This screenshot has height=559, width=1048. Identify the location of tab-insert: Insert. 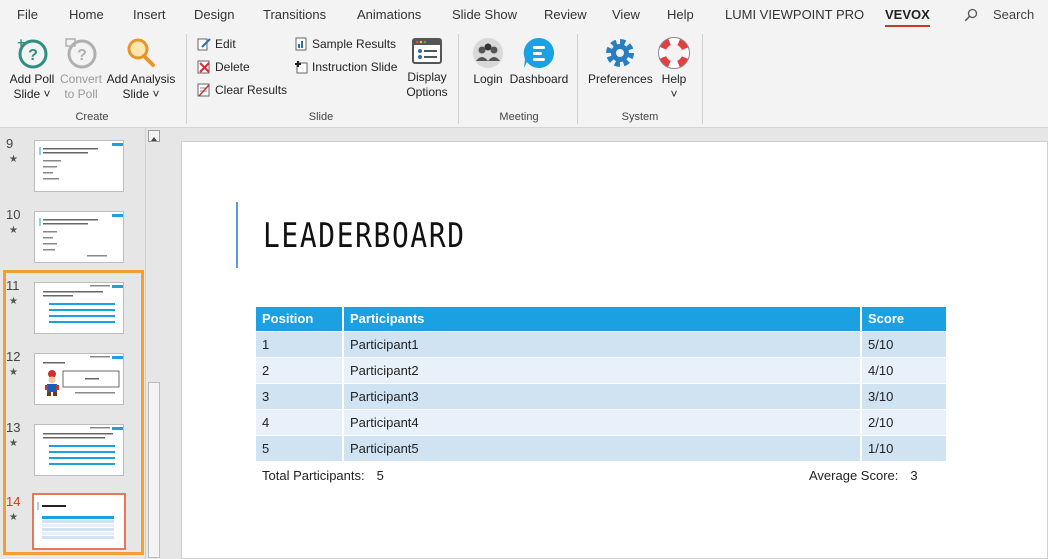
(149, 14).